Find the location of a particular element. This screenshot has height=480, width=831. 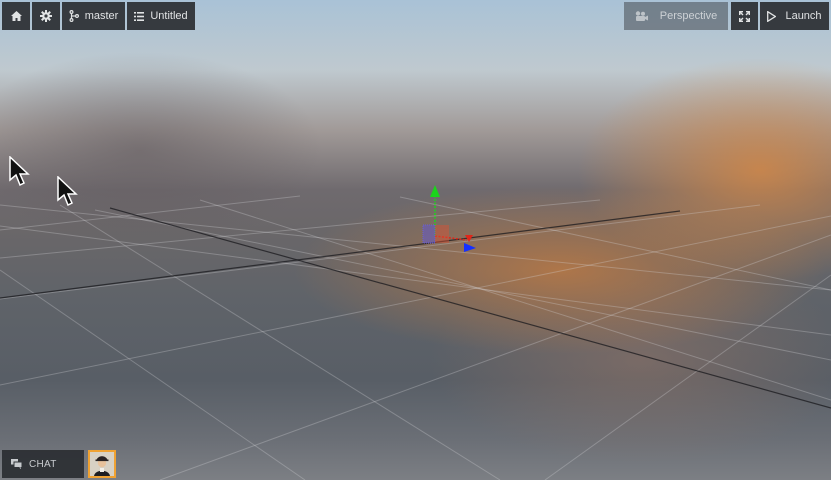

expand-icon is located at coordinates (744, 16).